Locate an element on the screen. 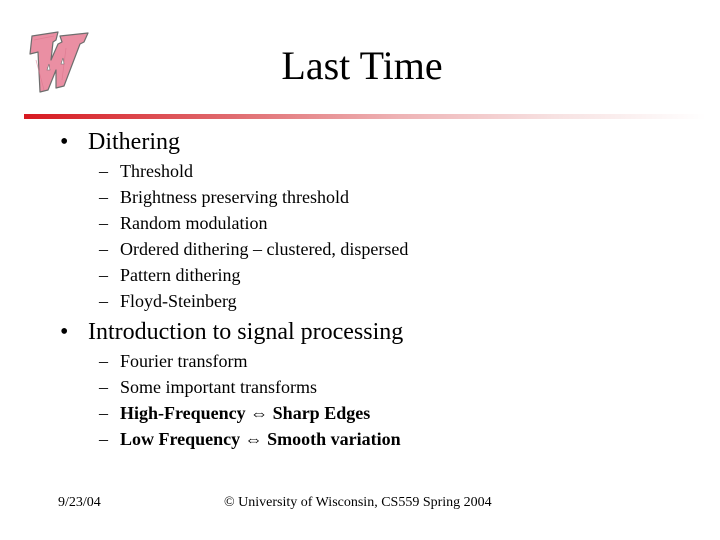 This screenshot has width=720, height=540. sub-bullet: – Brightness preserving threshold is located at coordinates (224, 197).